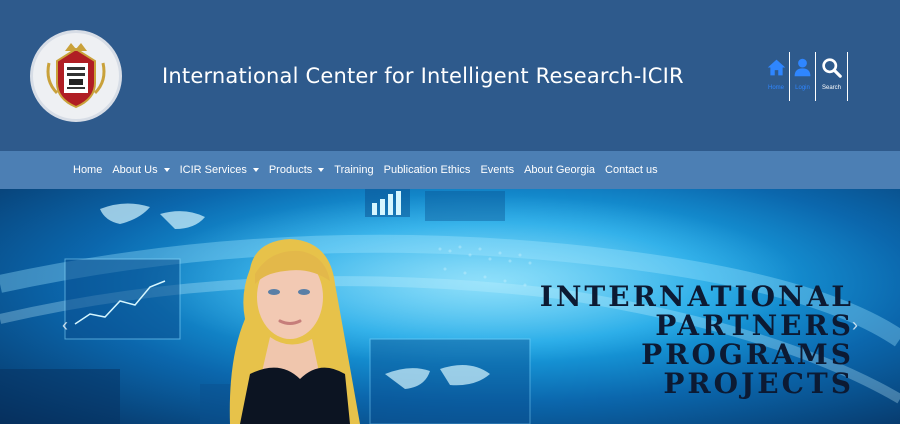 This screenshot has height=424, width=900. Describe the element at coordinates (140, 170) in the screenshot. I see `nav-item-about-us: About Us` at that location.